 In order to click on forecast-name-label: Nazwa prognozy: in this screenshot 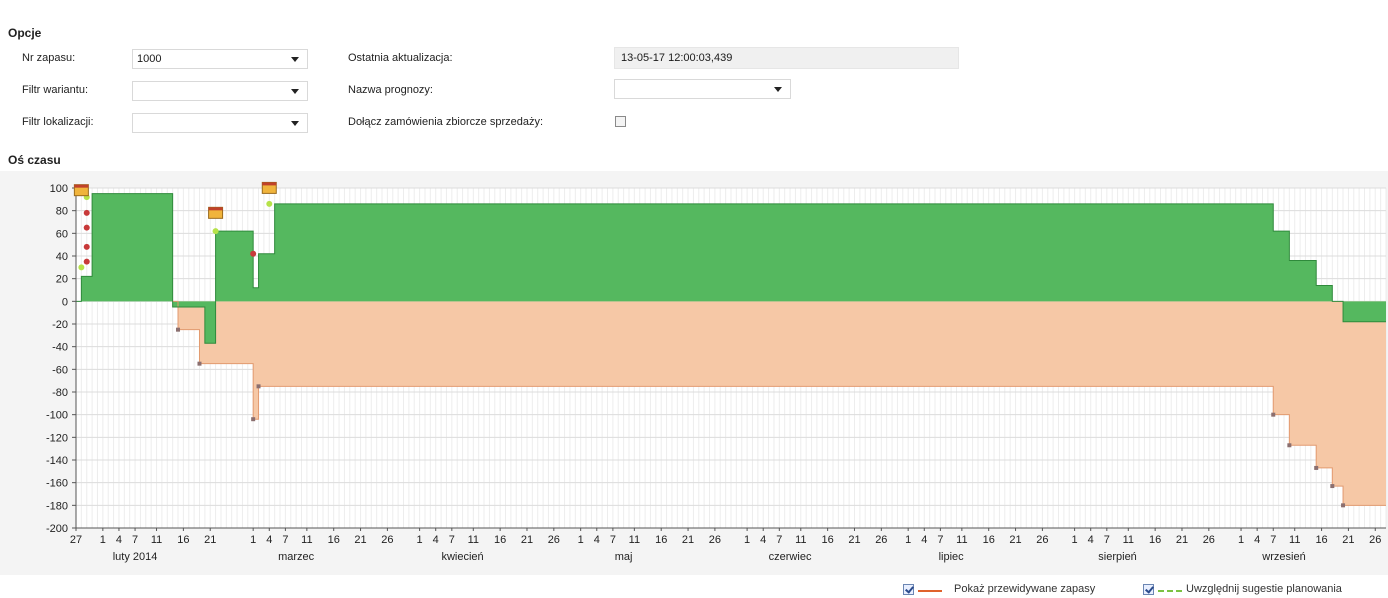, I will do `click(390, 90)`.